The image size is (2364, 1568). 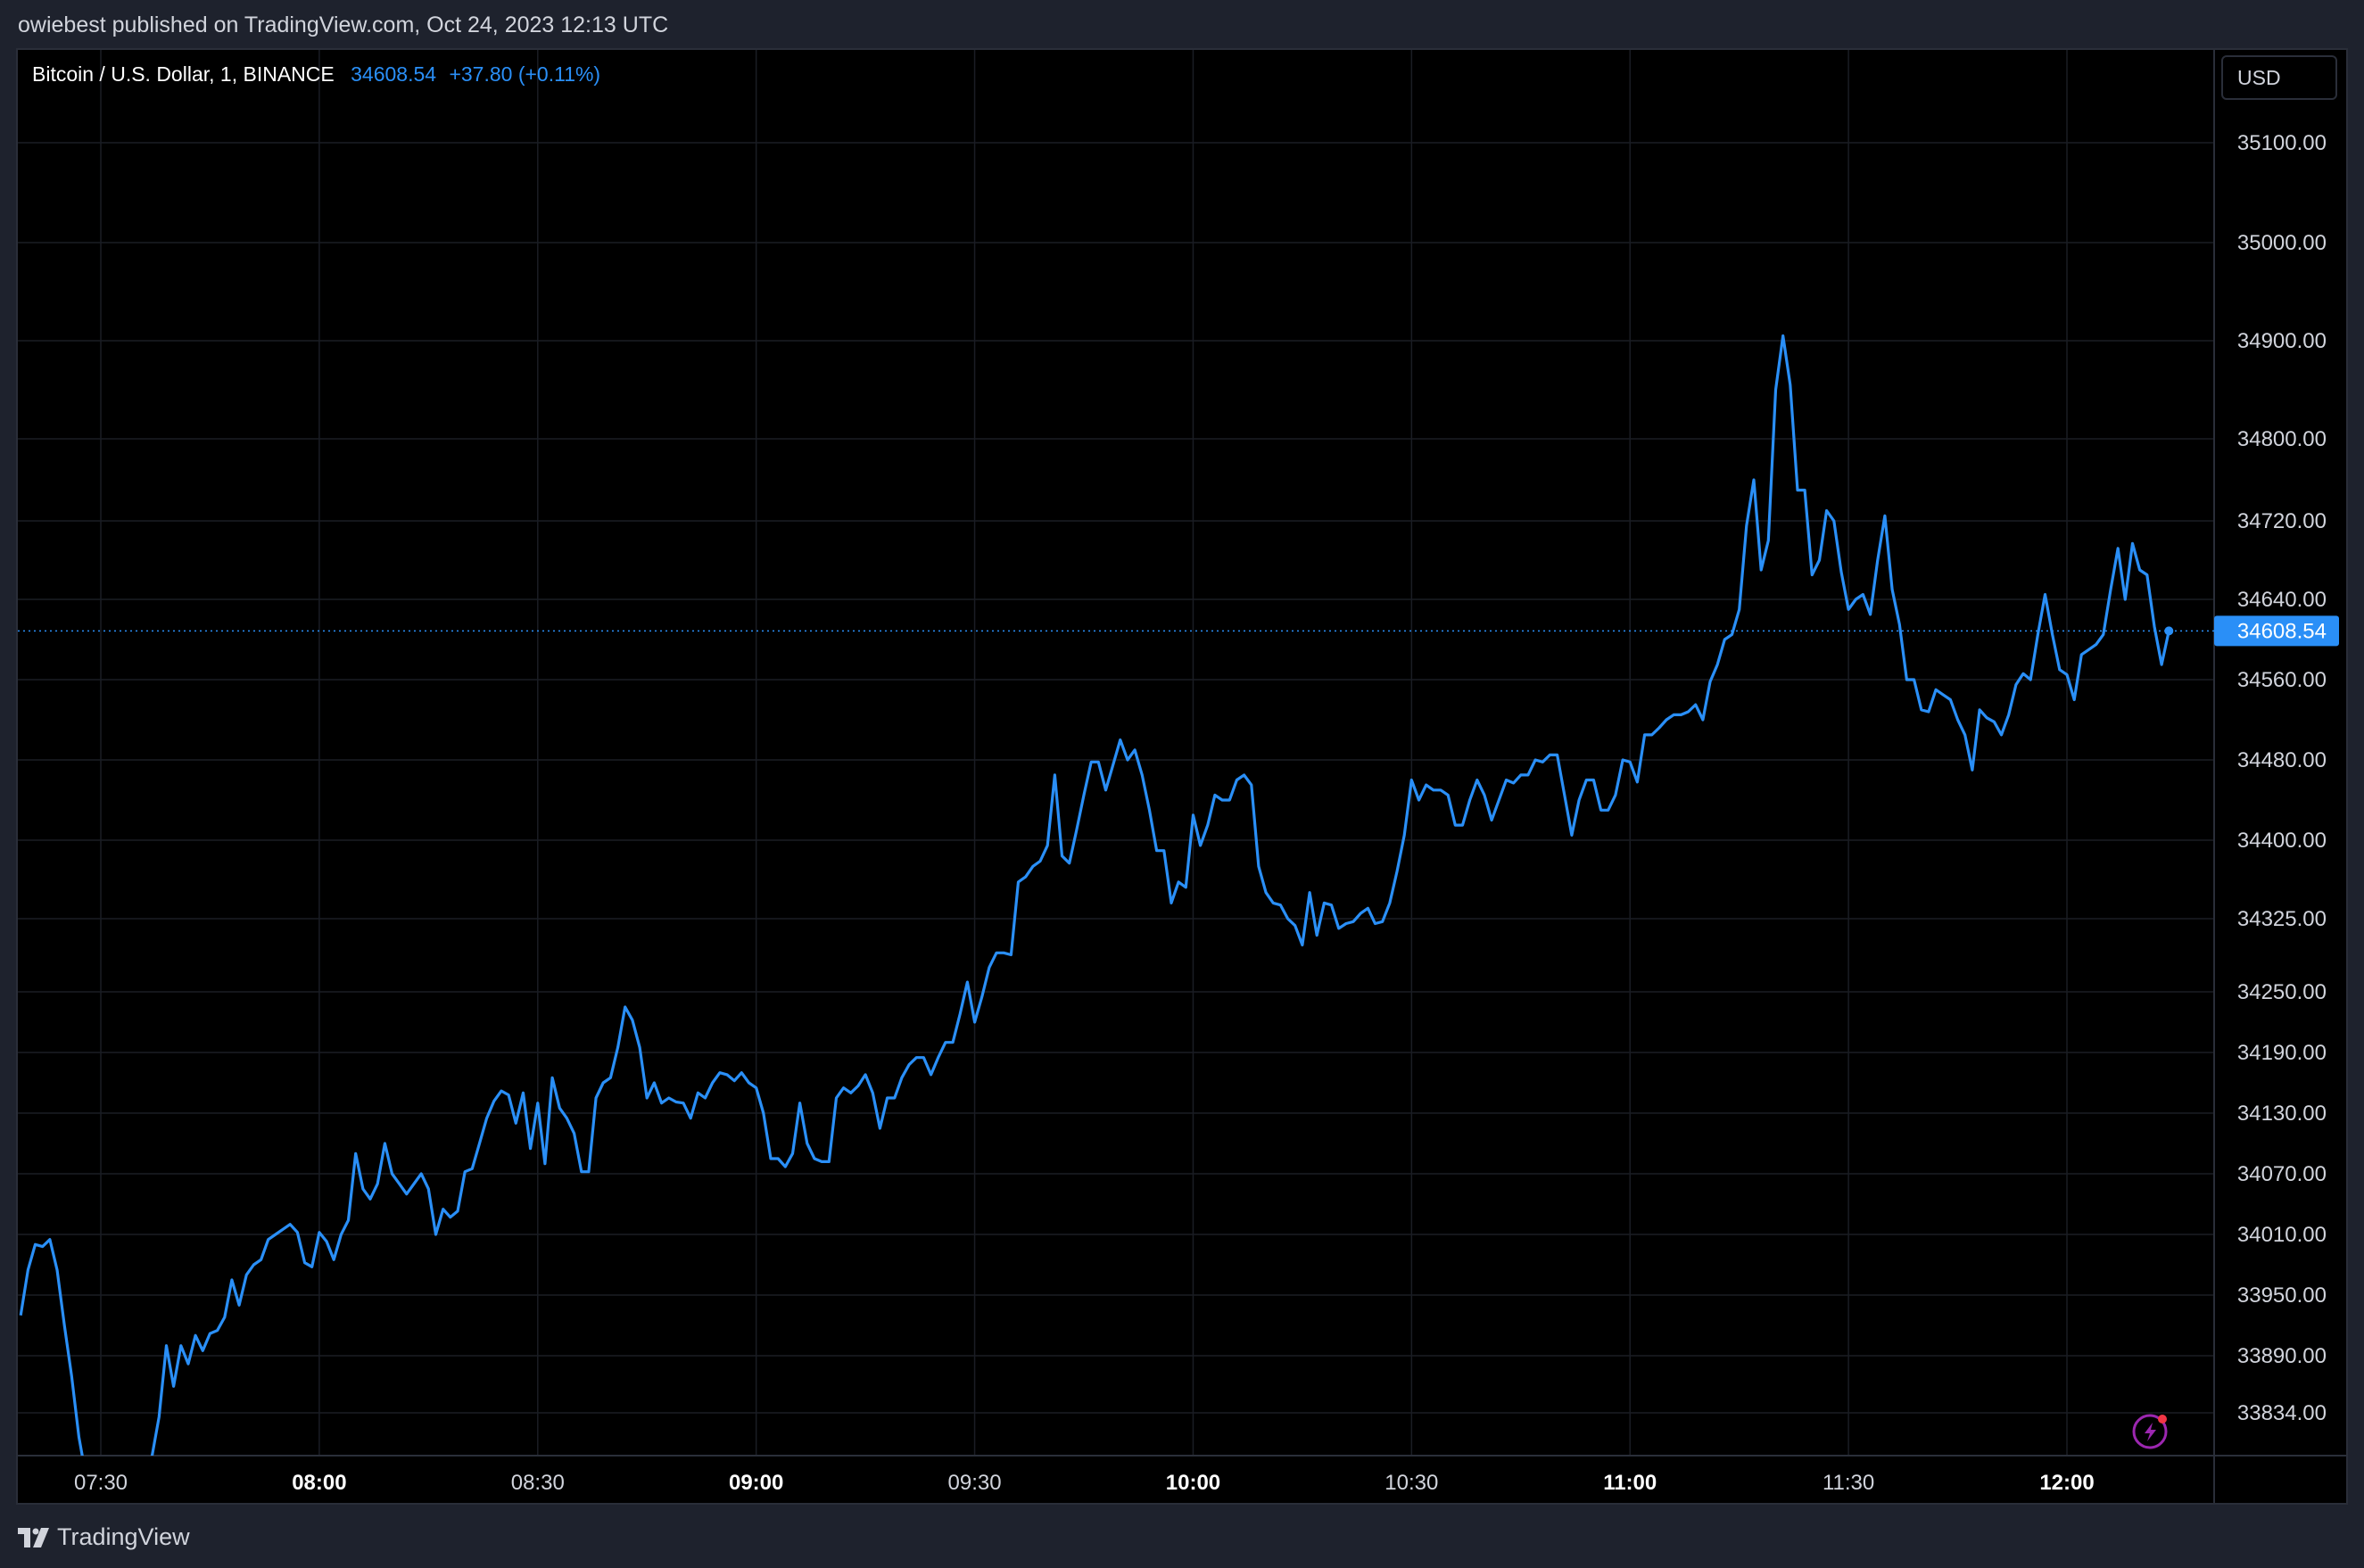 I want to click on price-tick-label: 34325.00, so click(x=2282, y=919).